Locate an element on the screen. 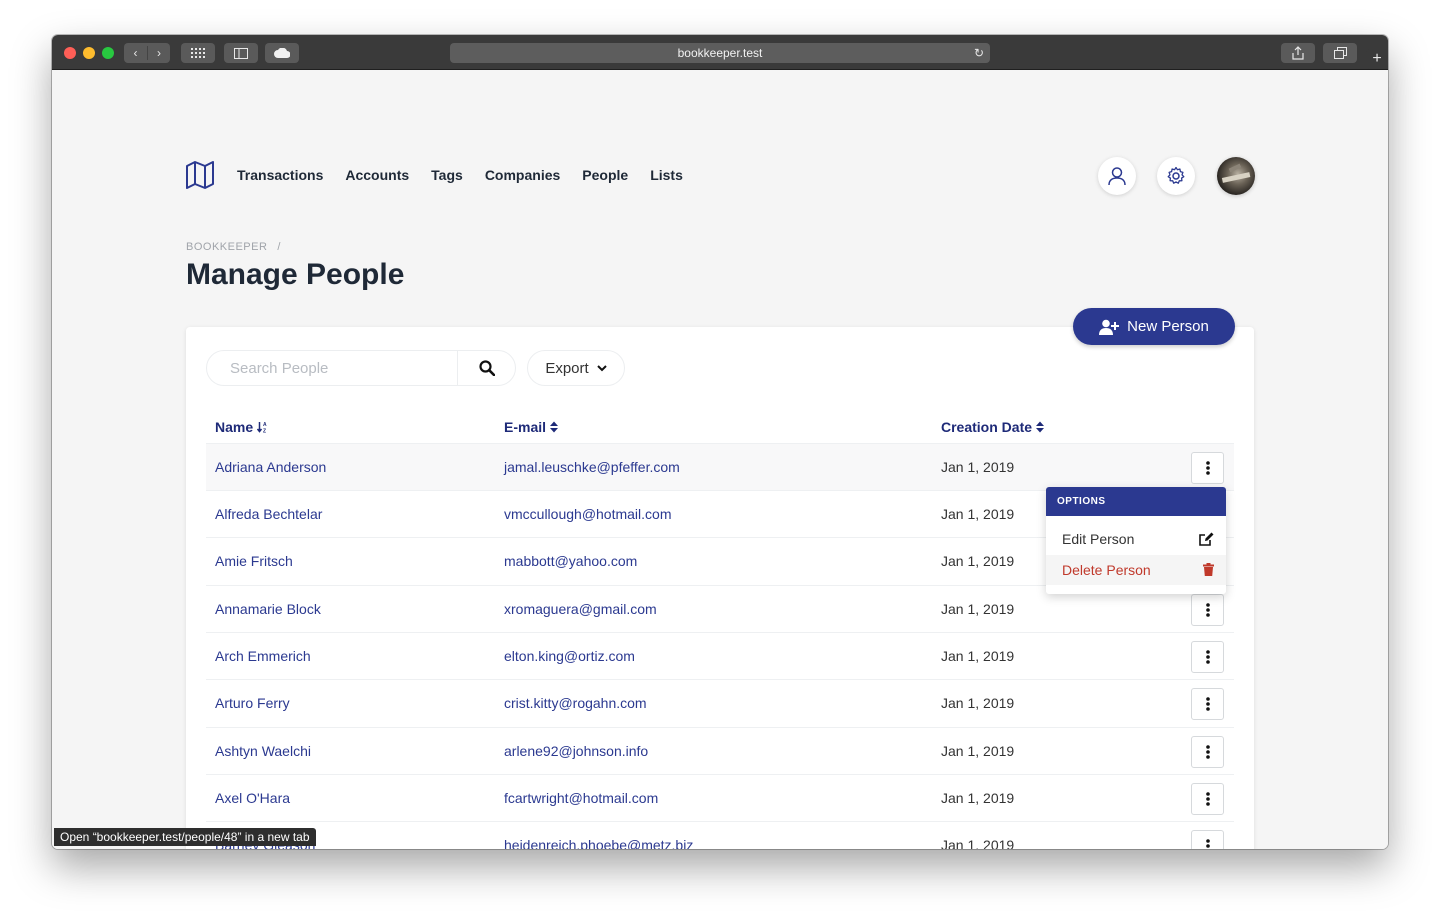 This screenshot has height=918, width=1440. settings-button is located at coordinates (1176, 176).